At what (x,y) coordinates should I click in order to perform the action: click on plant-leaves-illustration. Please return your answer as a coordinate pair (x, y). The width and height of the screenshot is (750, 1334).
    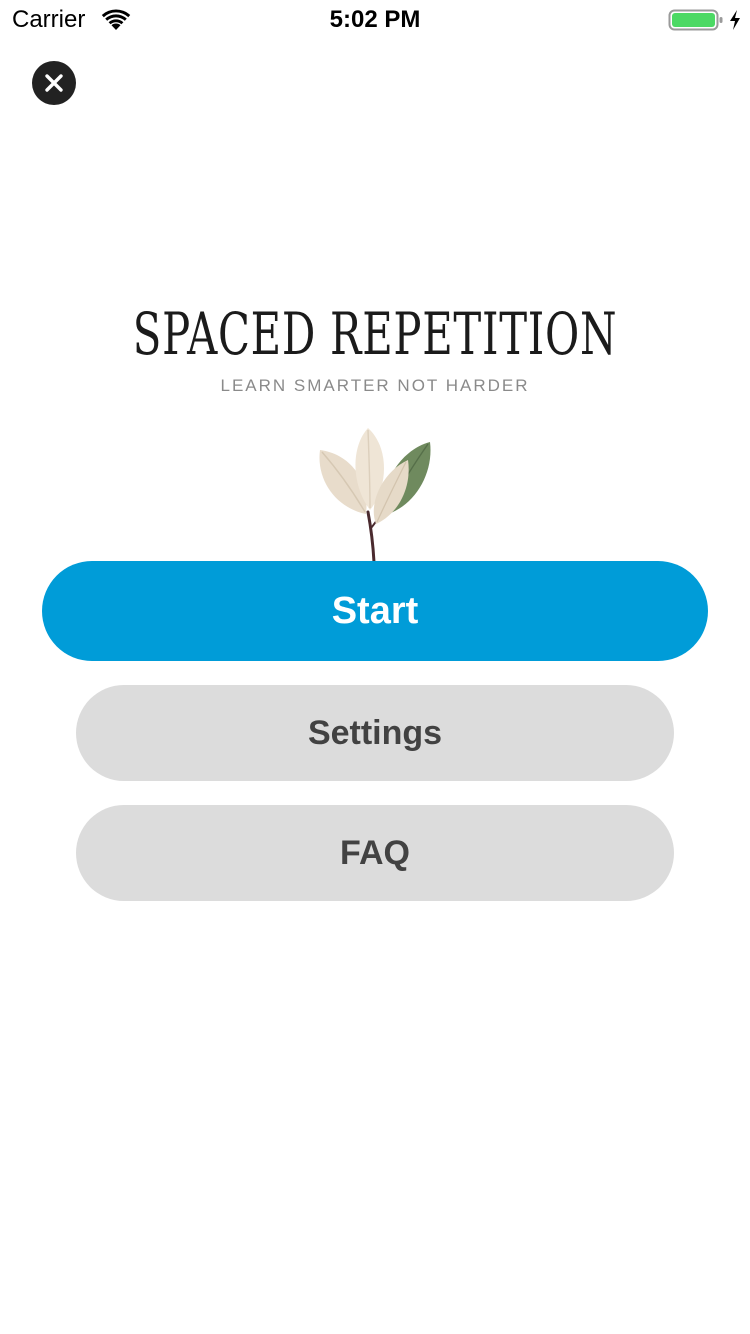
    Looking at the image, I should click on (375, 496).